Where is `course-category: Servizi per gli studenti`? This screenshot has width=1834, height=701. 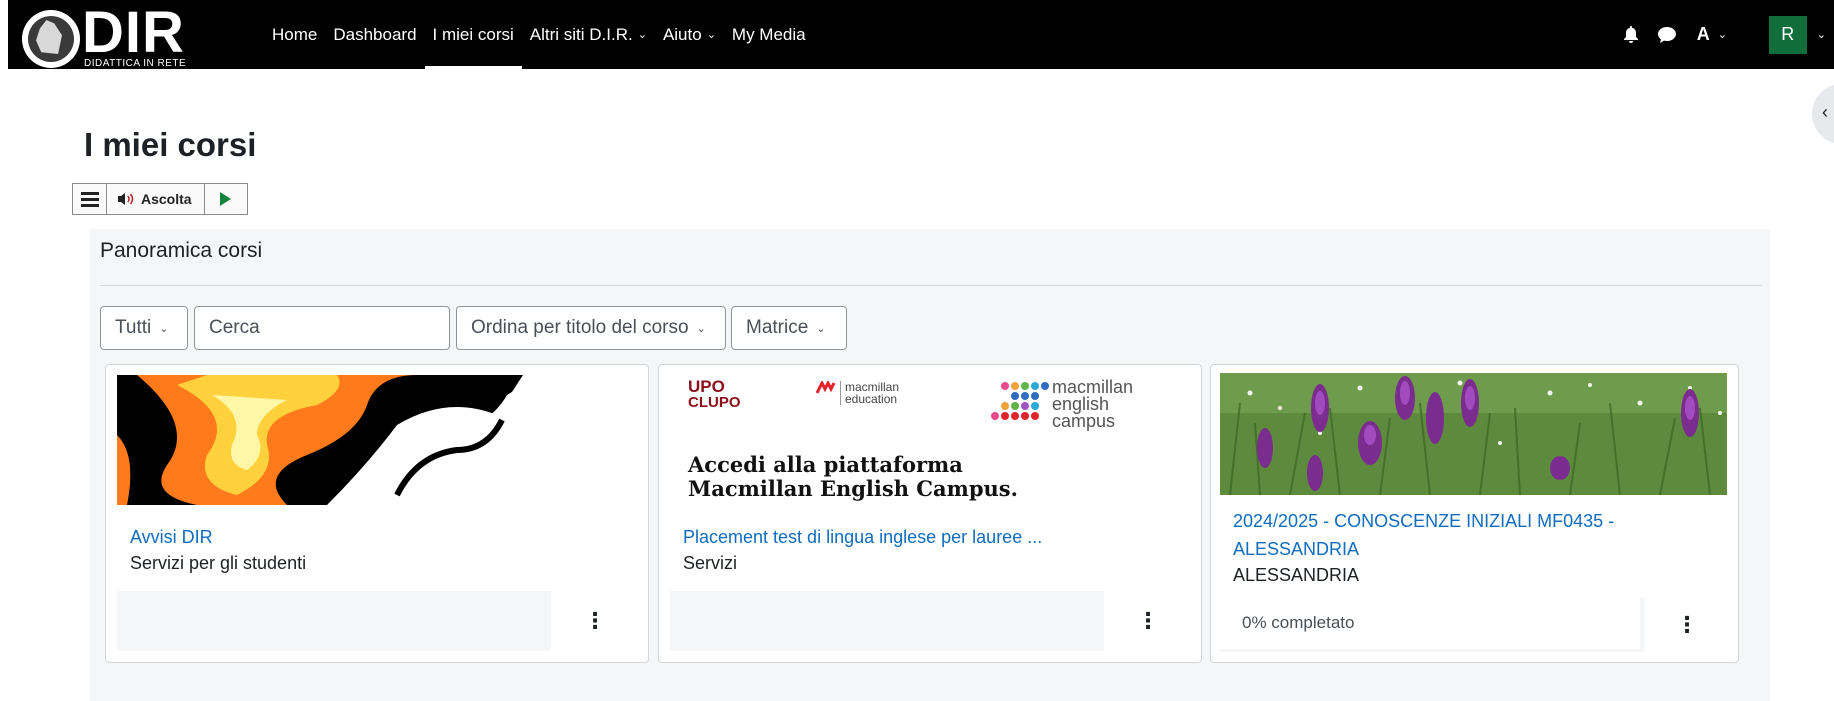 course-category: Servizi per gli studenti is located at coordinates (218, 563).